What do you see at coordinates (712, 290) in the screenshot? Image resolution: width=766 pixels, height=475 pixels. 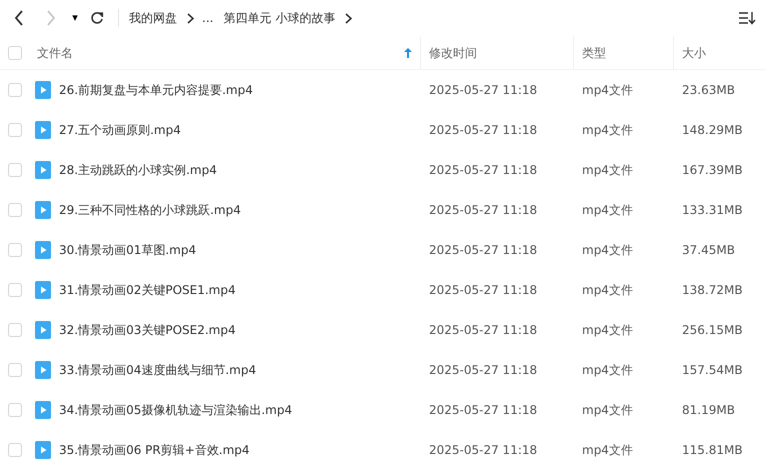 I see `file-size: 138.72MB` at bounding box center [712, 290].